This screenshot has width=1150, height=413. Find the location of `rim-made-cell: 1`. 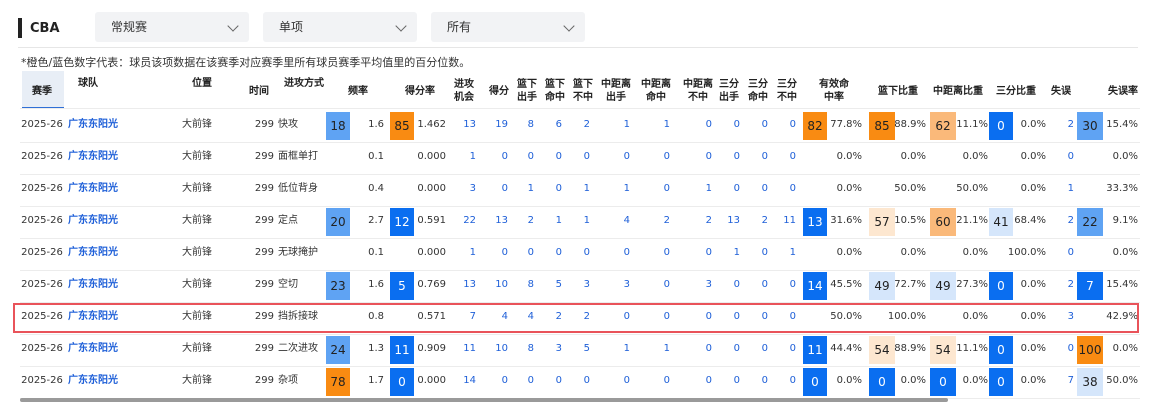

rim-made-cell: 1 is located at coordinates (550, 221).